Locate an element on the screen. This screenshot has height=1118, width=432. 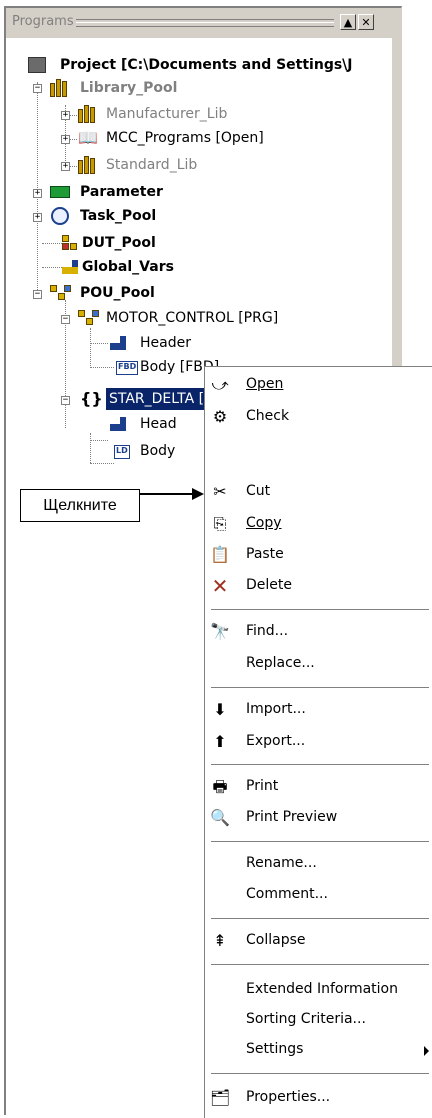
menu-item-label: Collapse is located at coordinates (276, 940).